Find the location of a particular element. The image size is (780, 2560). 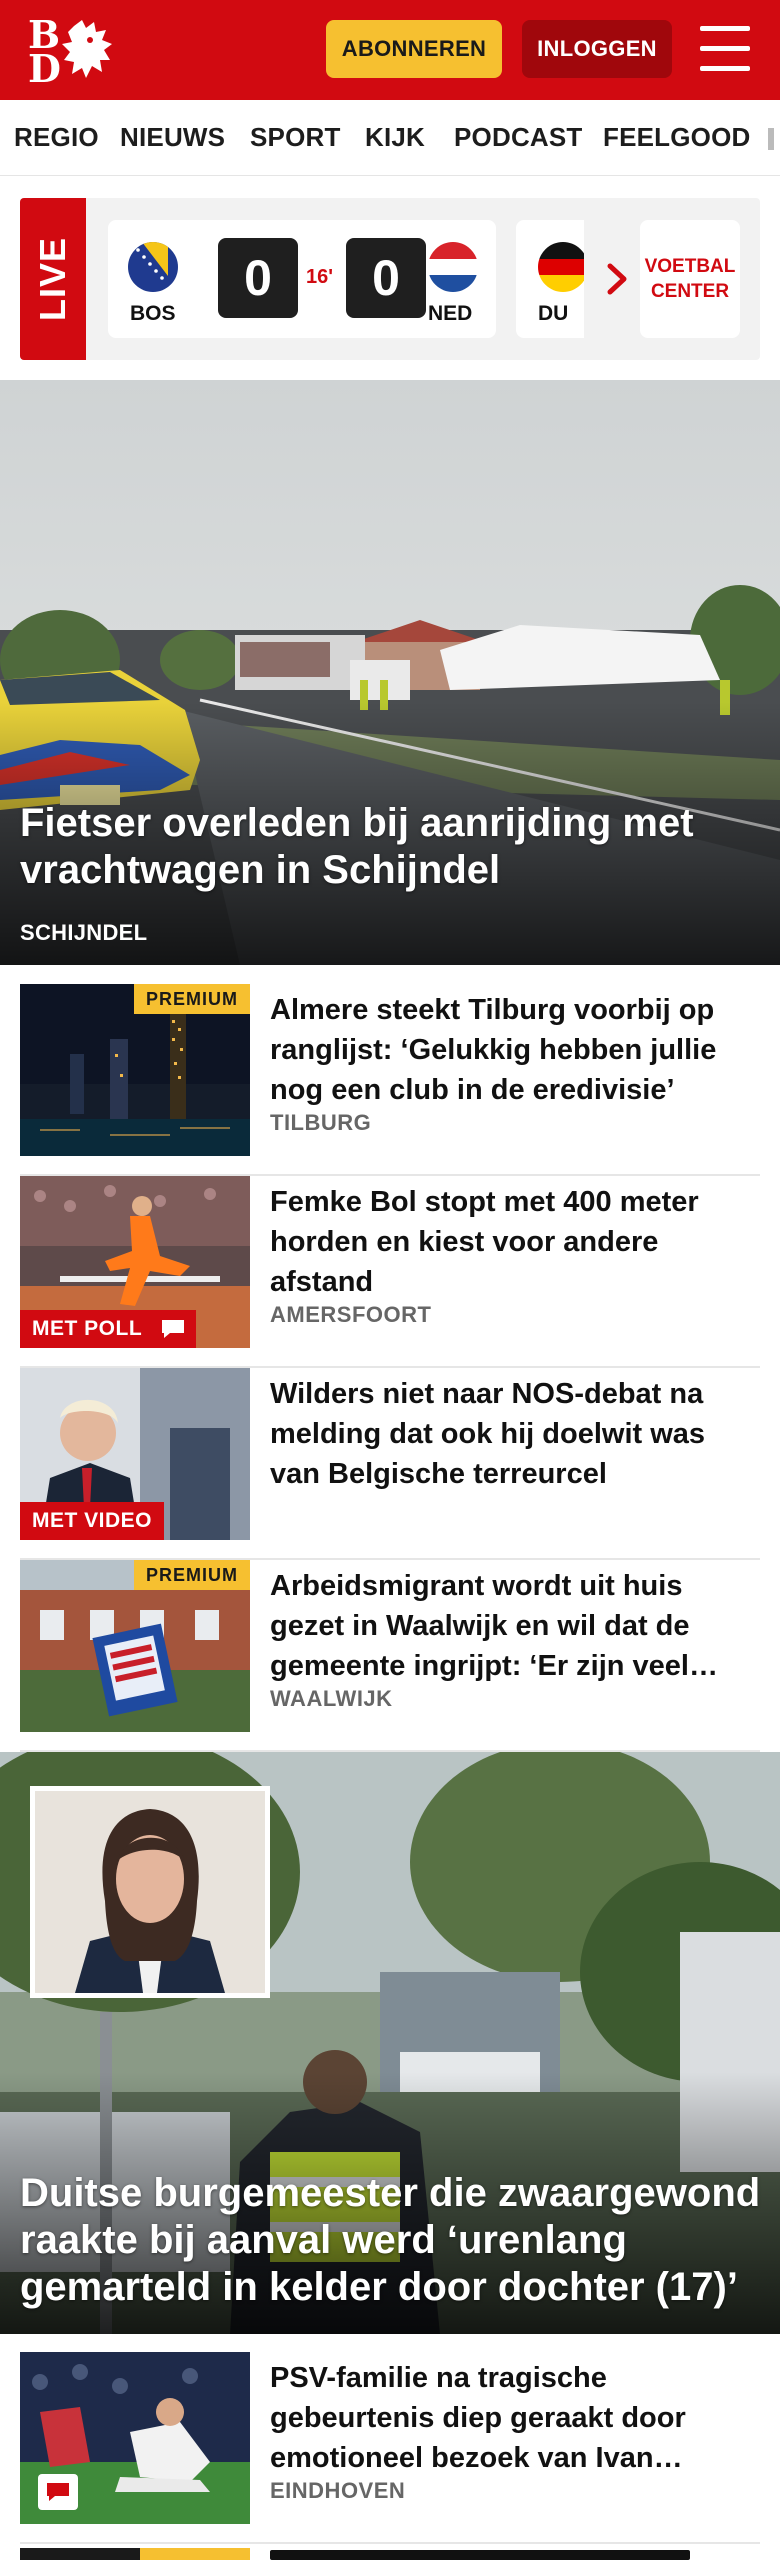

subscribe-button: ABONNEREN is located at coordinates (414, 49).